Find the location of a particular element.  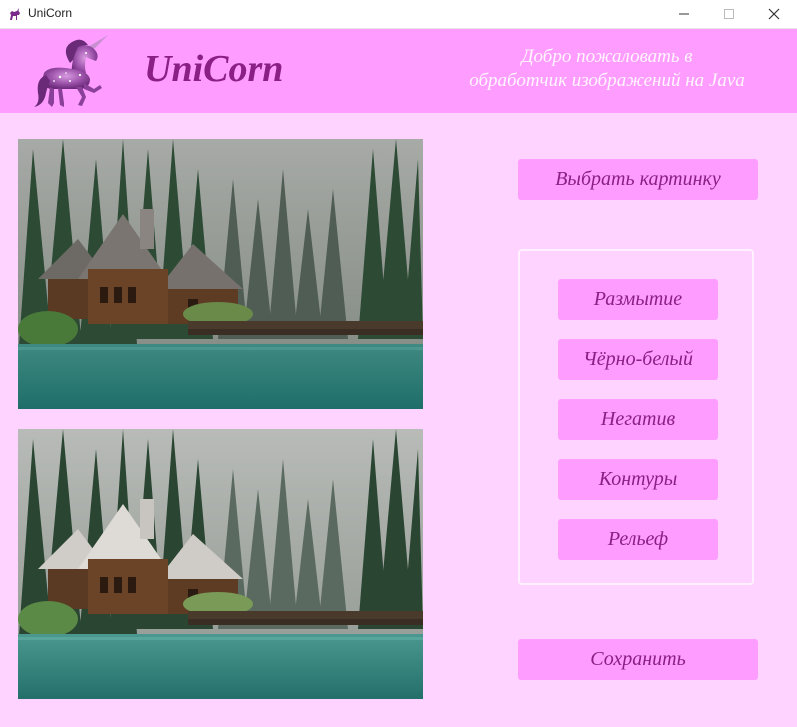

minimize-button is located at coordinates (684, 14).